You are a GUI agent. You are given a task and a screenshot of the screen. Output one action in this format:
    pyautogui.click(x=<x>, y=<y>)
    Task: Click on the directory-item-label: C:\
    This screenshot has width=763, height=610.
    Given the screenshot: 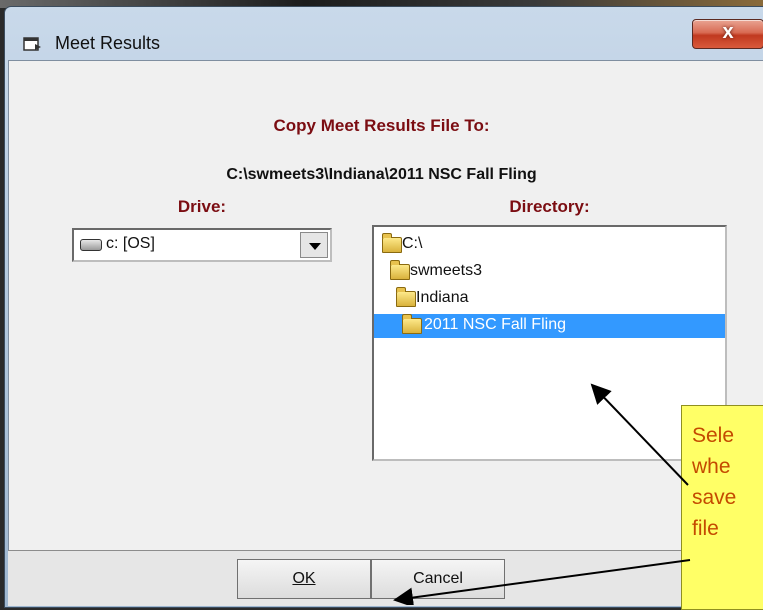 What is the action you would take?
    pyautogui.click(x=412, y=243)
    